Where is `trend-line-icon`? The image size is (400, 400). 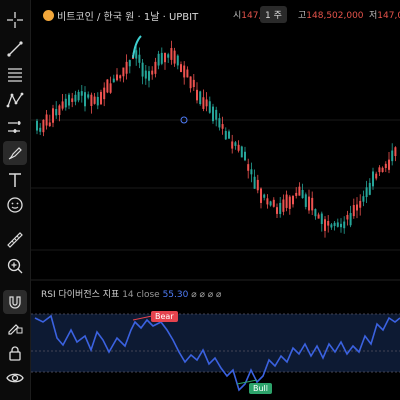 trend-line-icon is located at coordinates (15, 49).